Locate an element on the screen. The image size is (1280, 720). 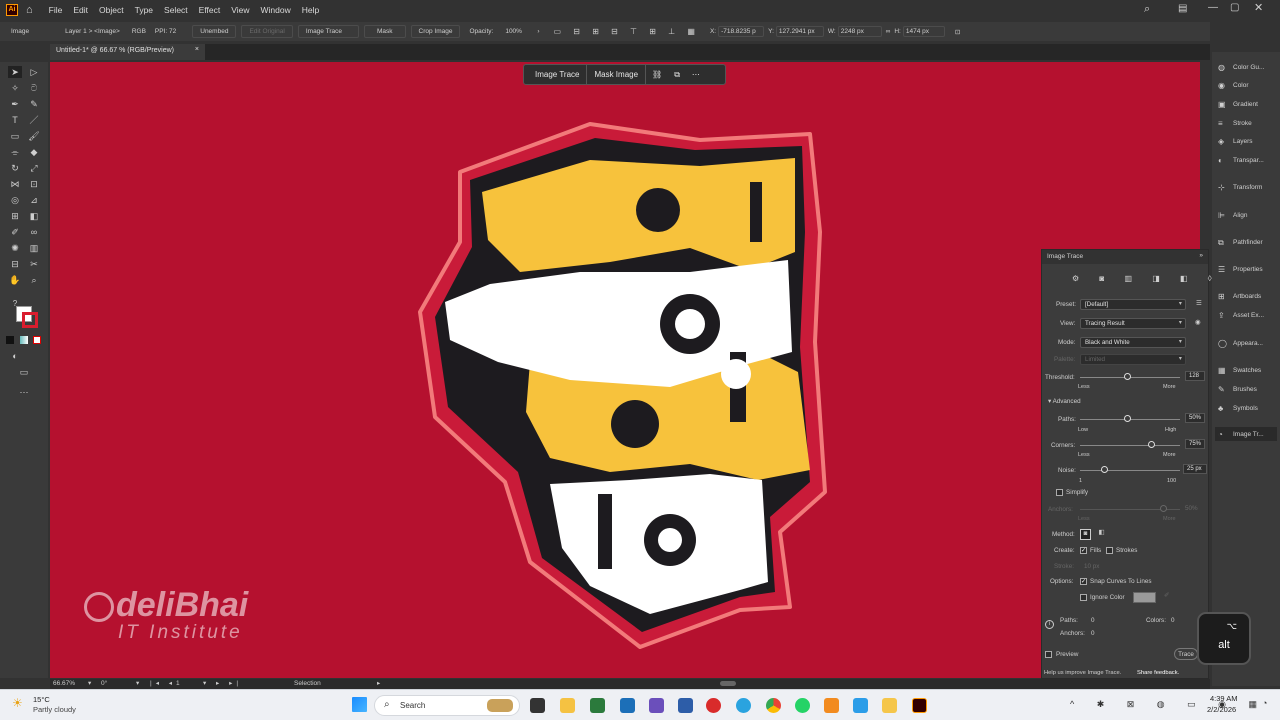
tab-close-icon: × is located at coordinates (197, 49).